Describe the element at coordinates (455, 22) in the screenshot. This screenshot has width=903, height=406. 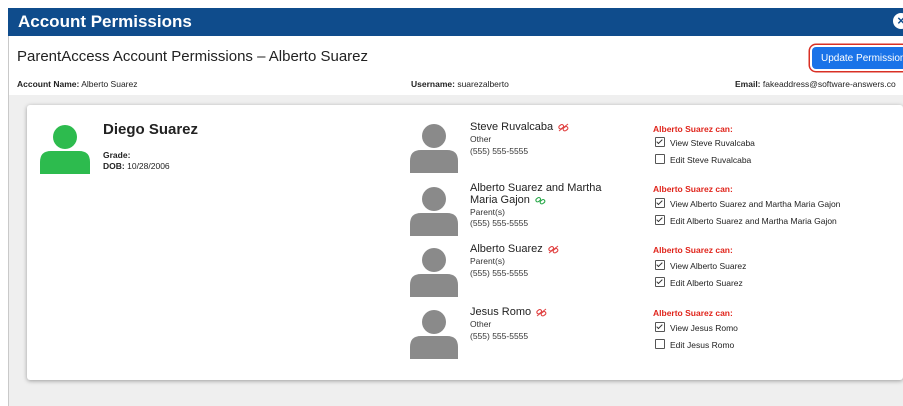
I see `window-title-bar: Account Permissions ×` at that location.